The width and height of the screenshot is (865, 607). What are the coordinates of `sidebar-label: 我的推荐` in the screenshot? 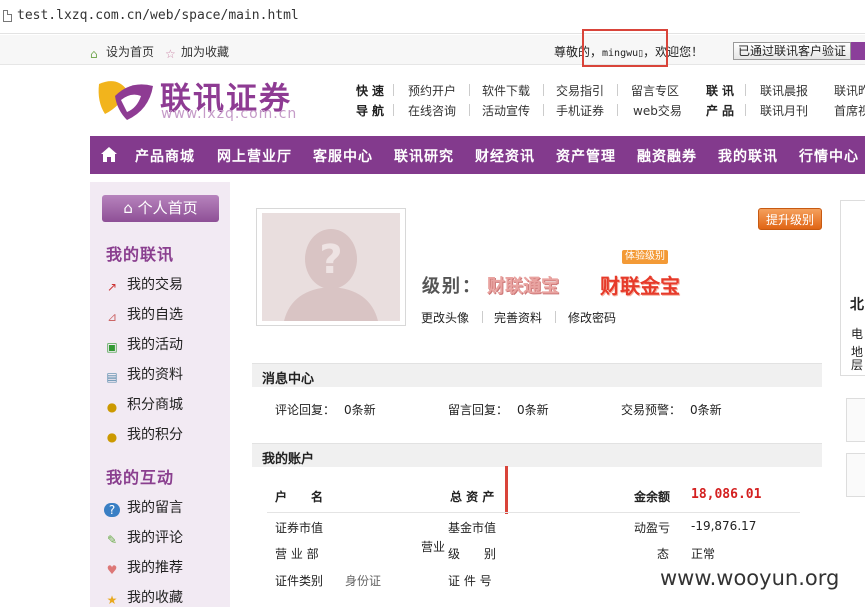 It's located at (155, 568).